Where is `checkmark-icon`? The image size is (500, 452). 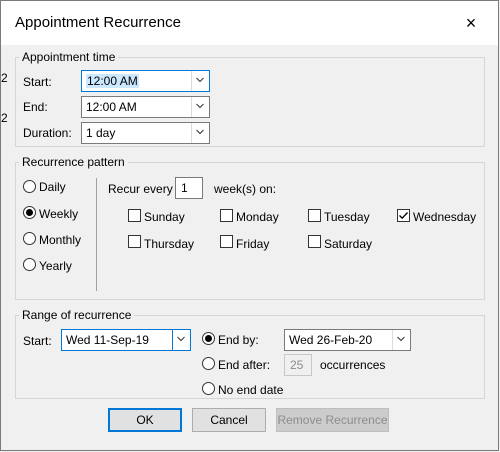 checkmark-icon is located at coordinates (403, 216).